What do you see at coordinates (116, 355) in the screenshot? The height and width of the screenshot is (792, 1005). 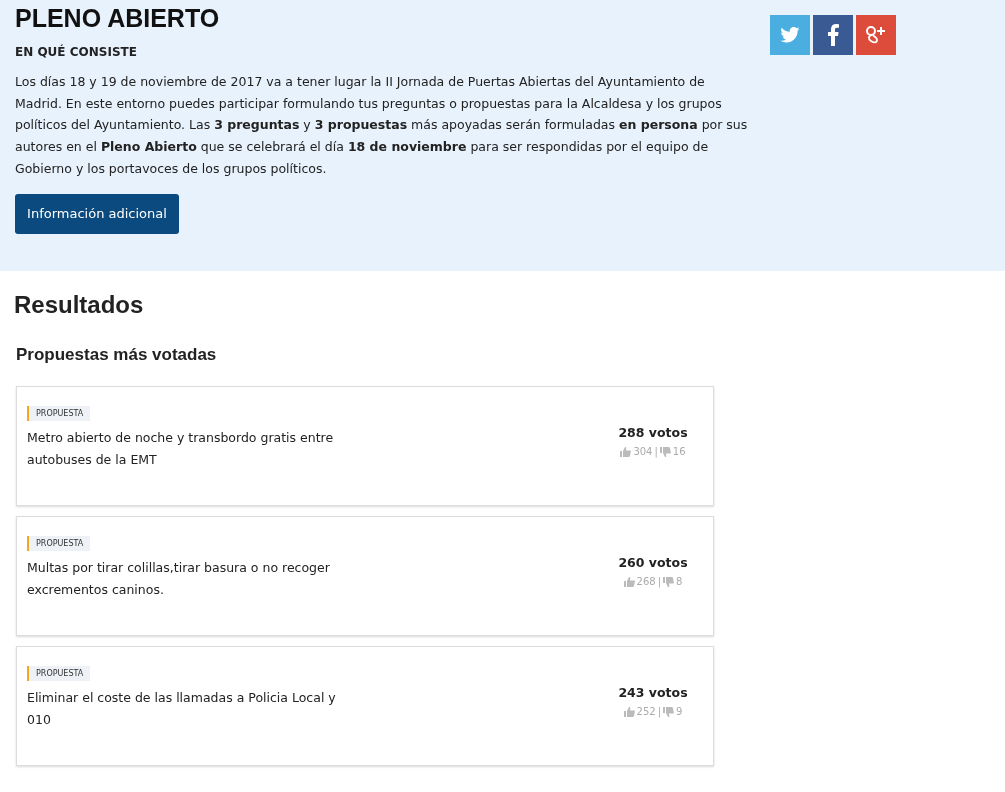 I see `section-heading: Propuestas más votadas` at bounding box center [116, 355].